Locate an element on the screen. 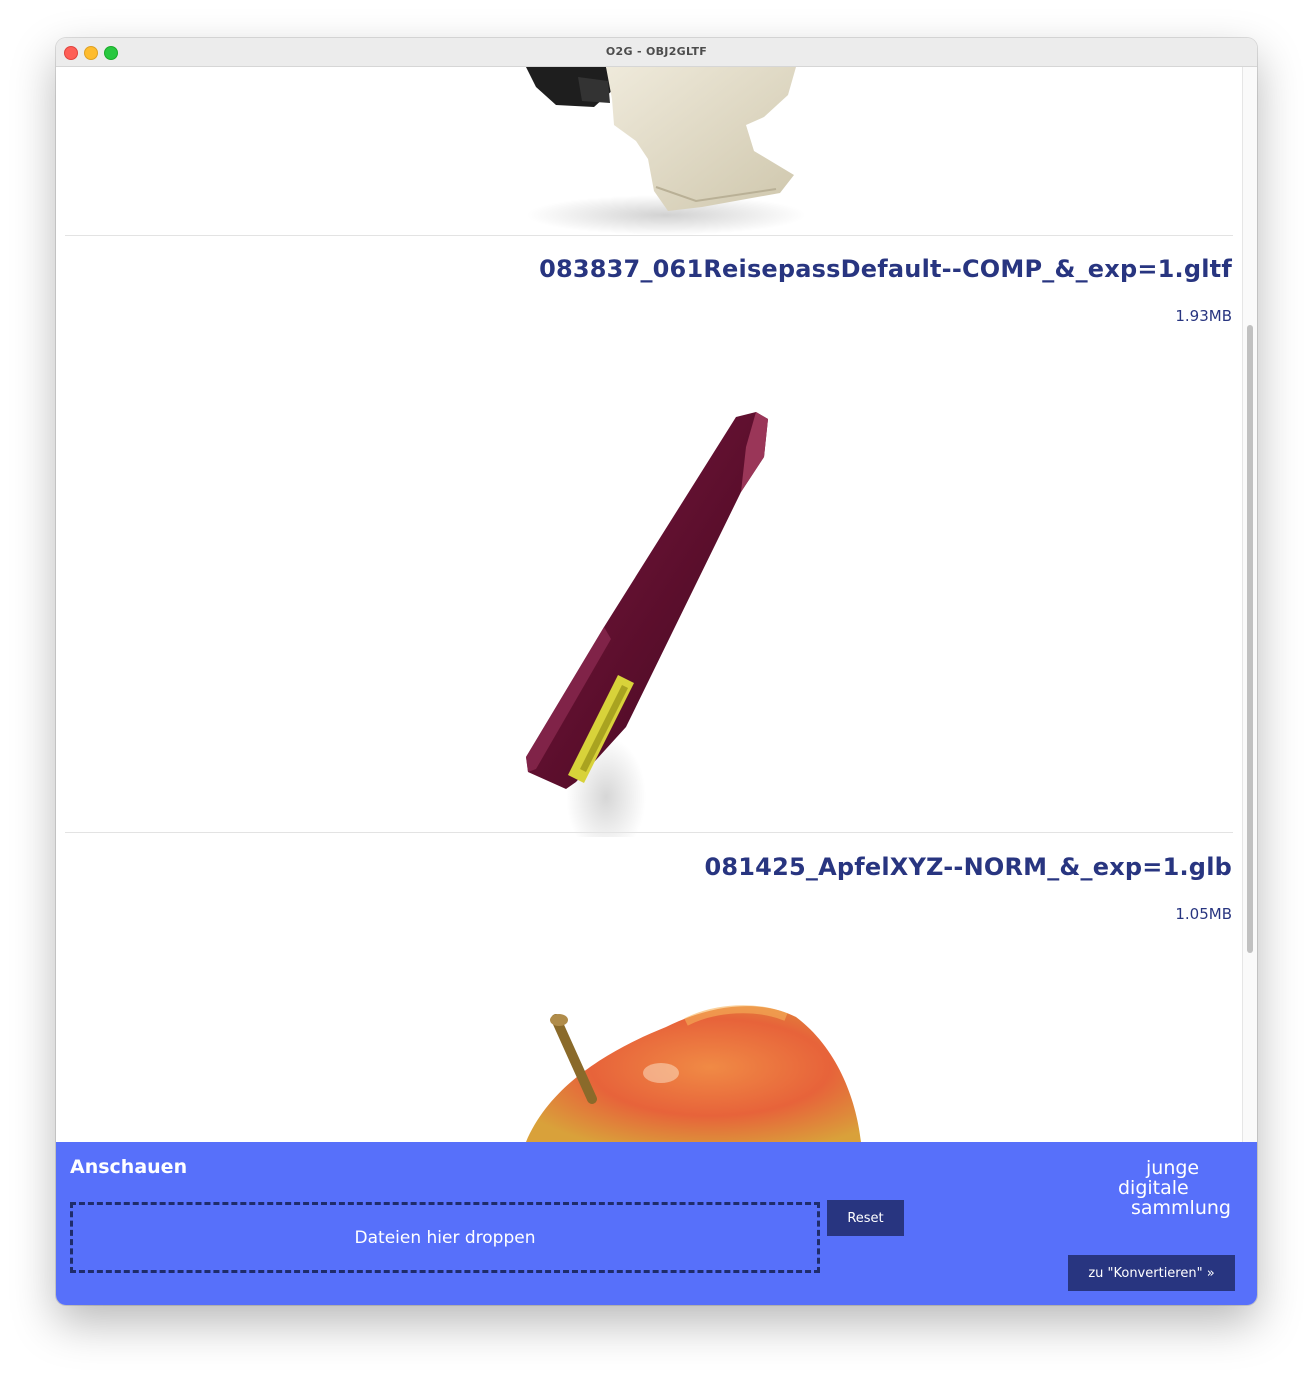 The image size is (1313, 1380). logo-line: digitale is located at coordinates (1153, 1188).